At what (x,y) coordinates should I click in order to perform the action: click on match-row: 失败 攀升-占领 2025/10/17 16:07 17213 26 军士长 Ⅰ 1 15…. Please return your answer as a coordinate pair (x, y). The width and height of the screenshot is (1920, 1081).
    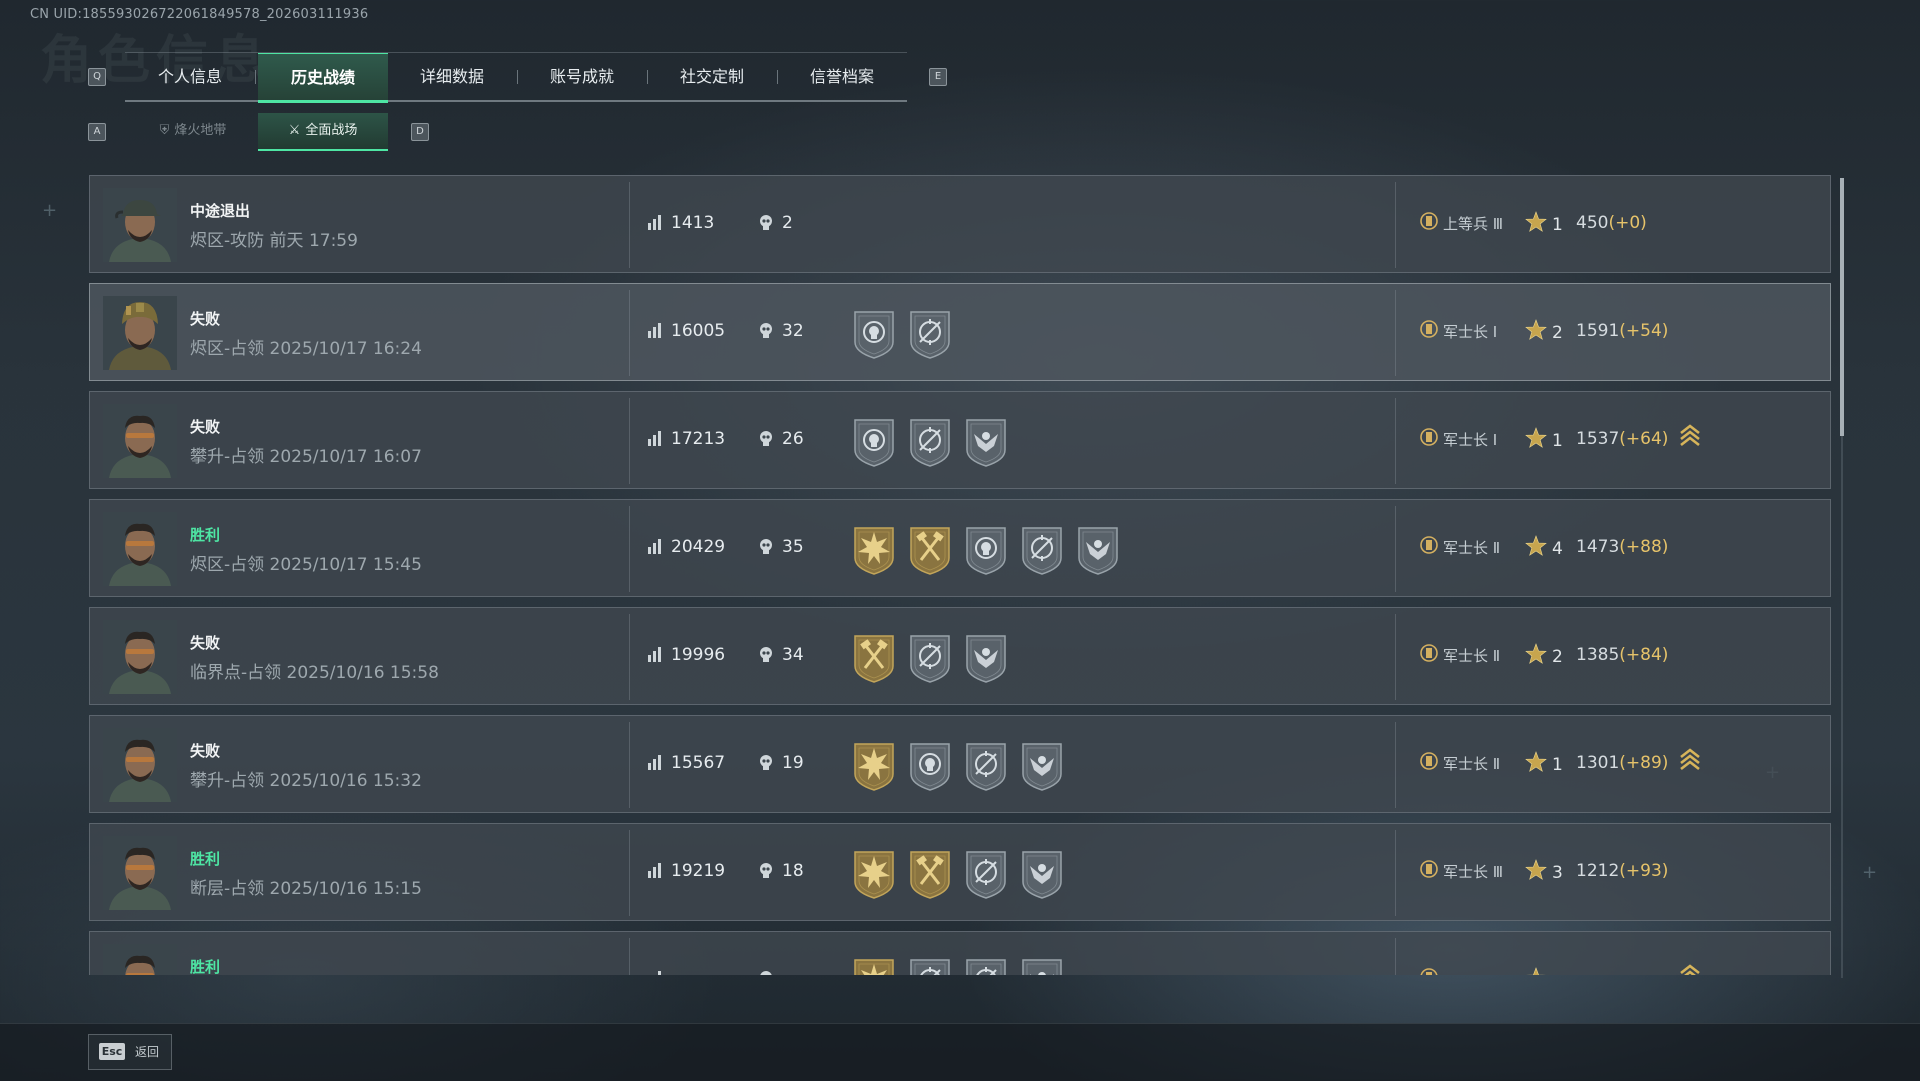
    Looking at the image, I should click on (960, 440).